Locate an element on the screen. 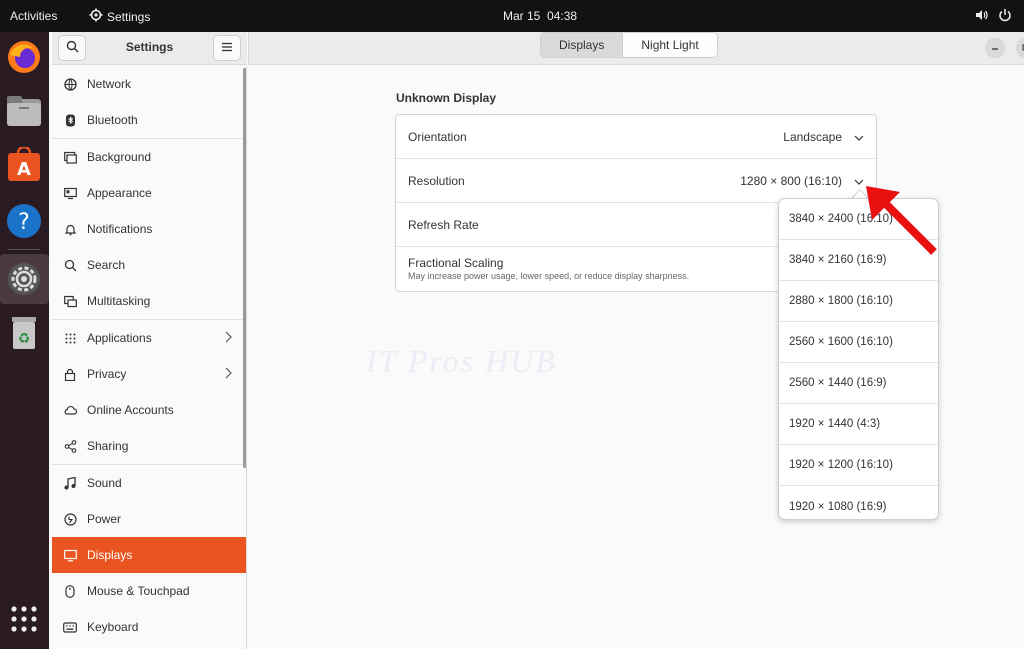 The height and width of the screenshot is (649, 1024). fractional-scaling-label: Fractional Scaling is located at coordinates (456, 263).